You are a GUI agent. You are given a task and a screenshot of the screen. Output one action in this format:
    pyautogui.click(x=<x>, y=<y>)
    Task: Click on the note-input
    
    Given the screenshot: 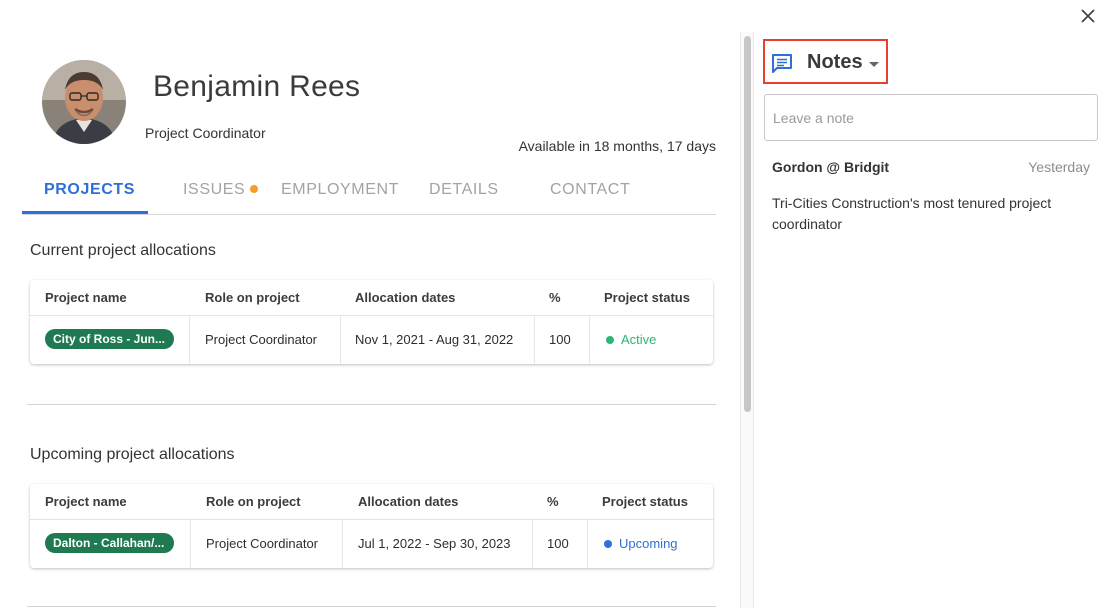 What is the action you would take?
    pyautogui.click(x=931, y=117)
    